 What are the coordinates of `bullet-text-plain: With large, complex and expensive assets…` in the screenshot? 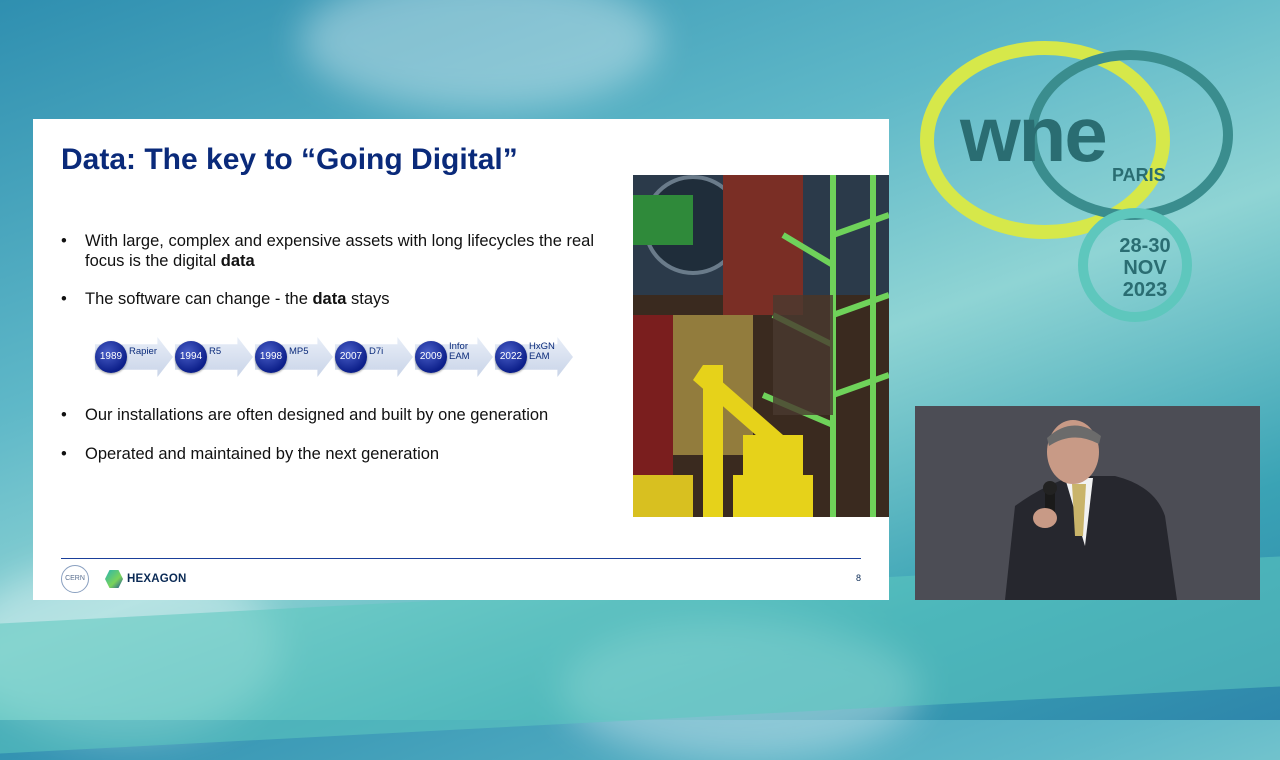 It's located at (339, 251).